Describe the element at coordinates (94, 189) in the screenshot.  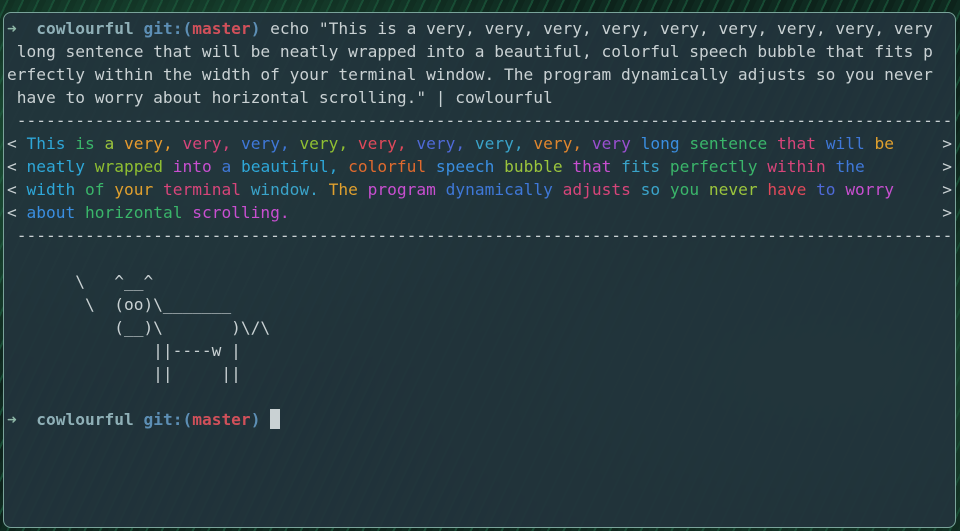
I see `bubble-word: of` at that location.